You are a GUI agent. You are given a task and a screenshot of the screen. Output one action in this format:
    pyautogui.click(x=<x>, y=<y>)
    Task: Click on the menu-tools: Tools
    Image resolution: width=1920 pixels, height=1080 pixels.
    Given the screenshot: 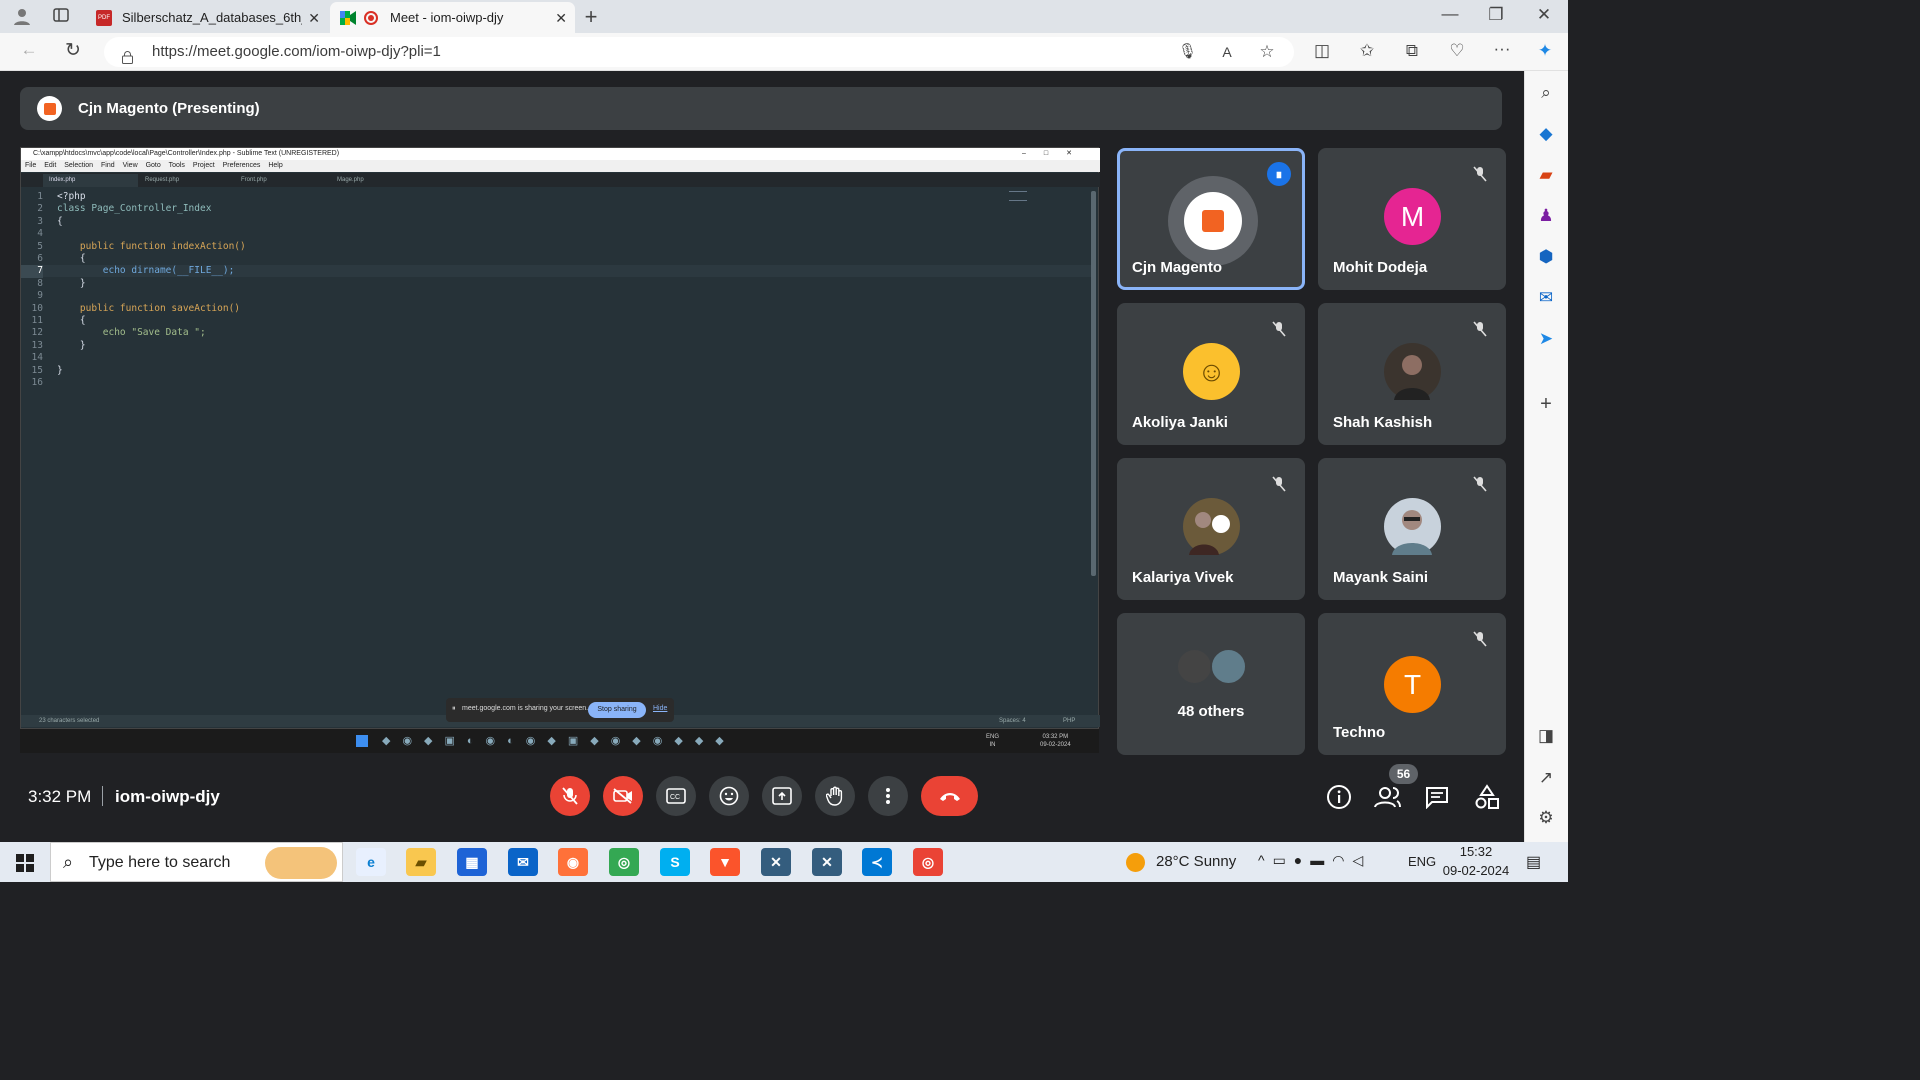 What is the action you would take?
    pyautogui.click(x=177, y=165)
    